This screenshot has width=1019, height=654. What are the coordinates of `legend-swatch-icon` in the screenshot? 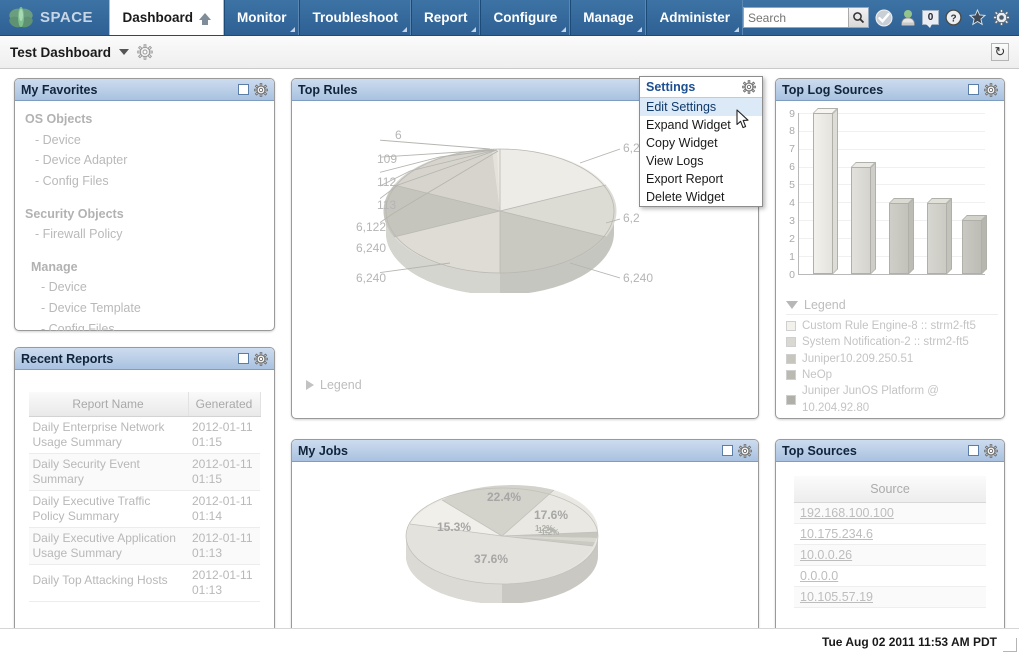 It's located at (791, 399).